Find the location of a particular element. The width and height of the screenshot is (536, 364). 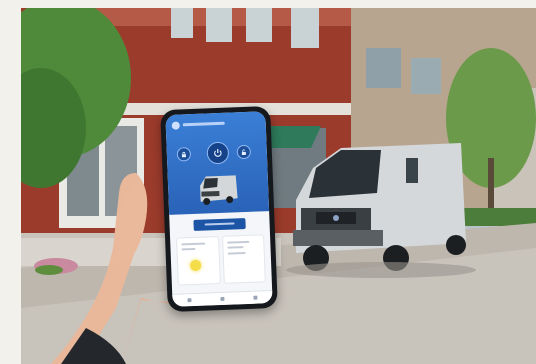

status-card is located at coordinates (243, 259).